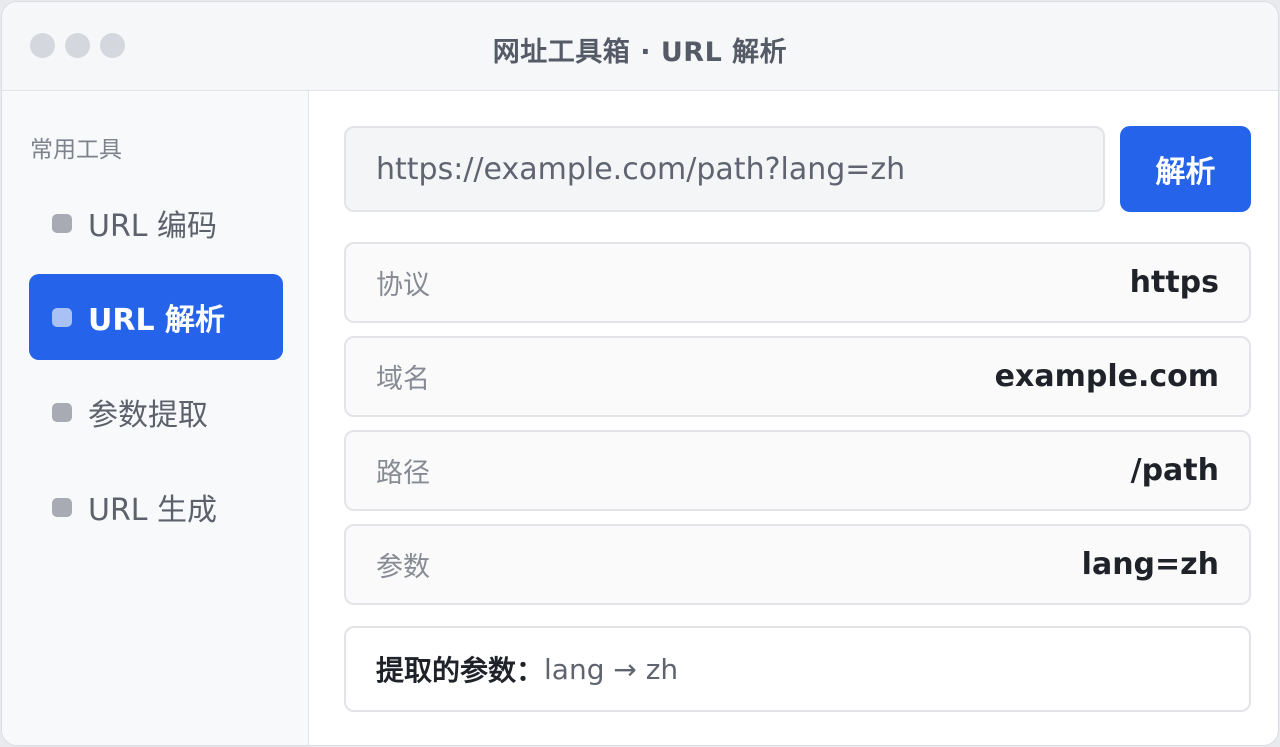 The width and height of the screenshot is (1280, 747). What do you see at coordinates (1185, 169) in the screenshot?
I see `parse-button: 解析` at bounding box center [1185, 169].